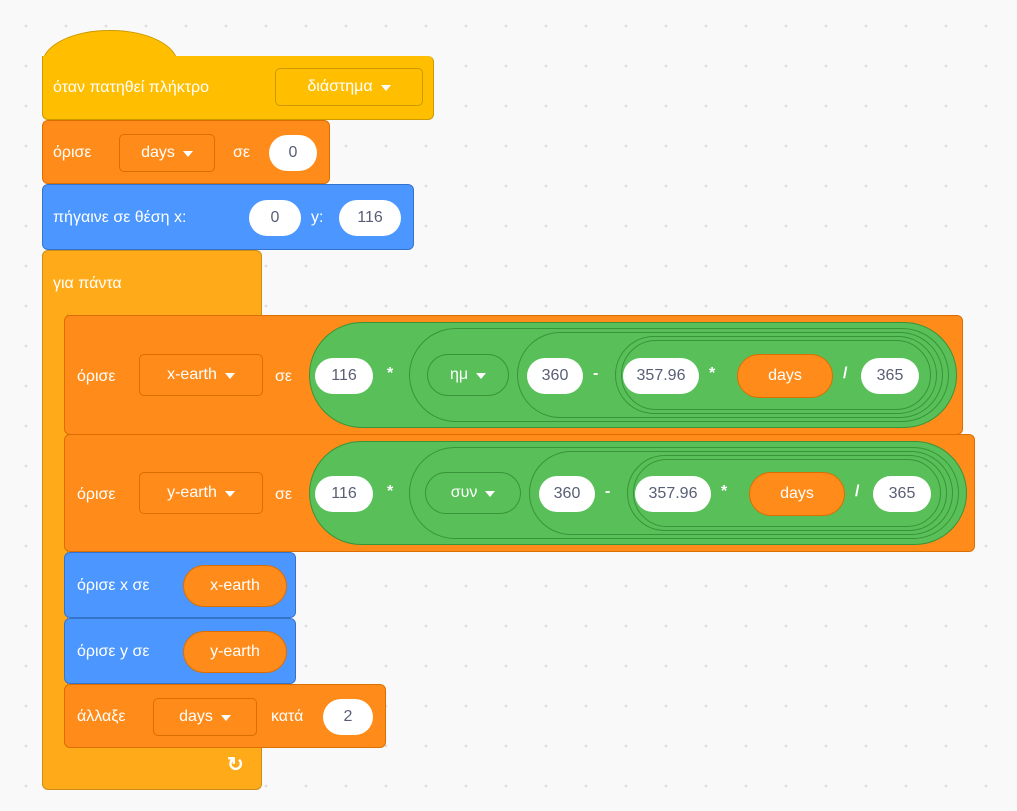 This screenshot has width=1017, height=811. I want to click on y-input: 116, so click(370, 218).